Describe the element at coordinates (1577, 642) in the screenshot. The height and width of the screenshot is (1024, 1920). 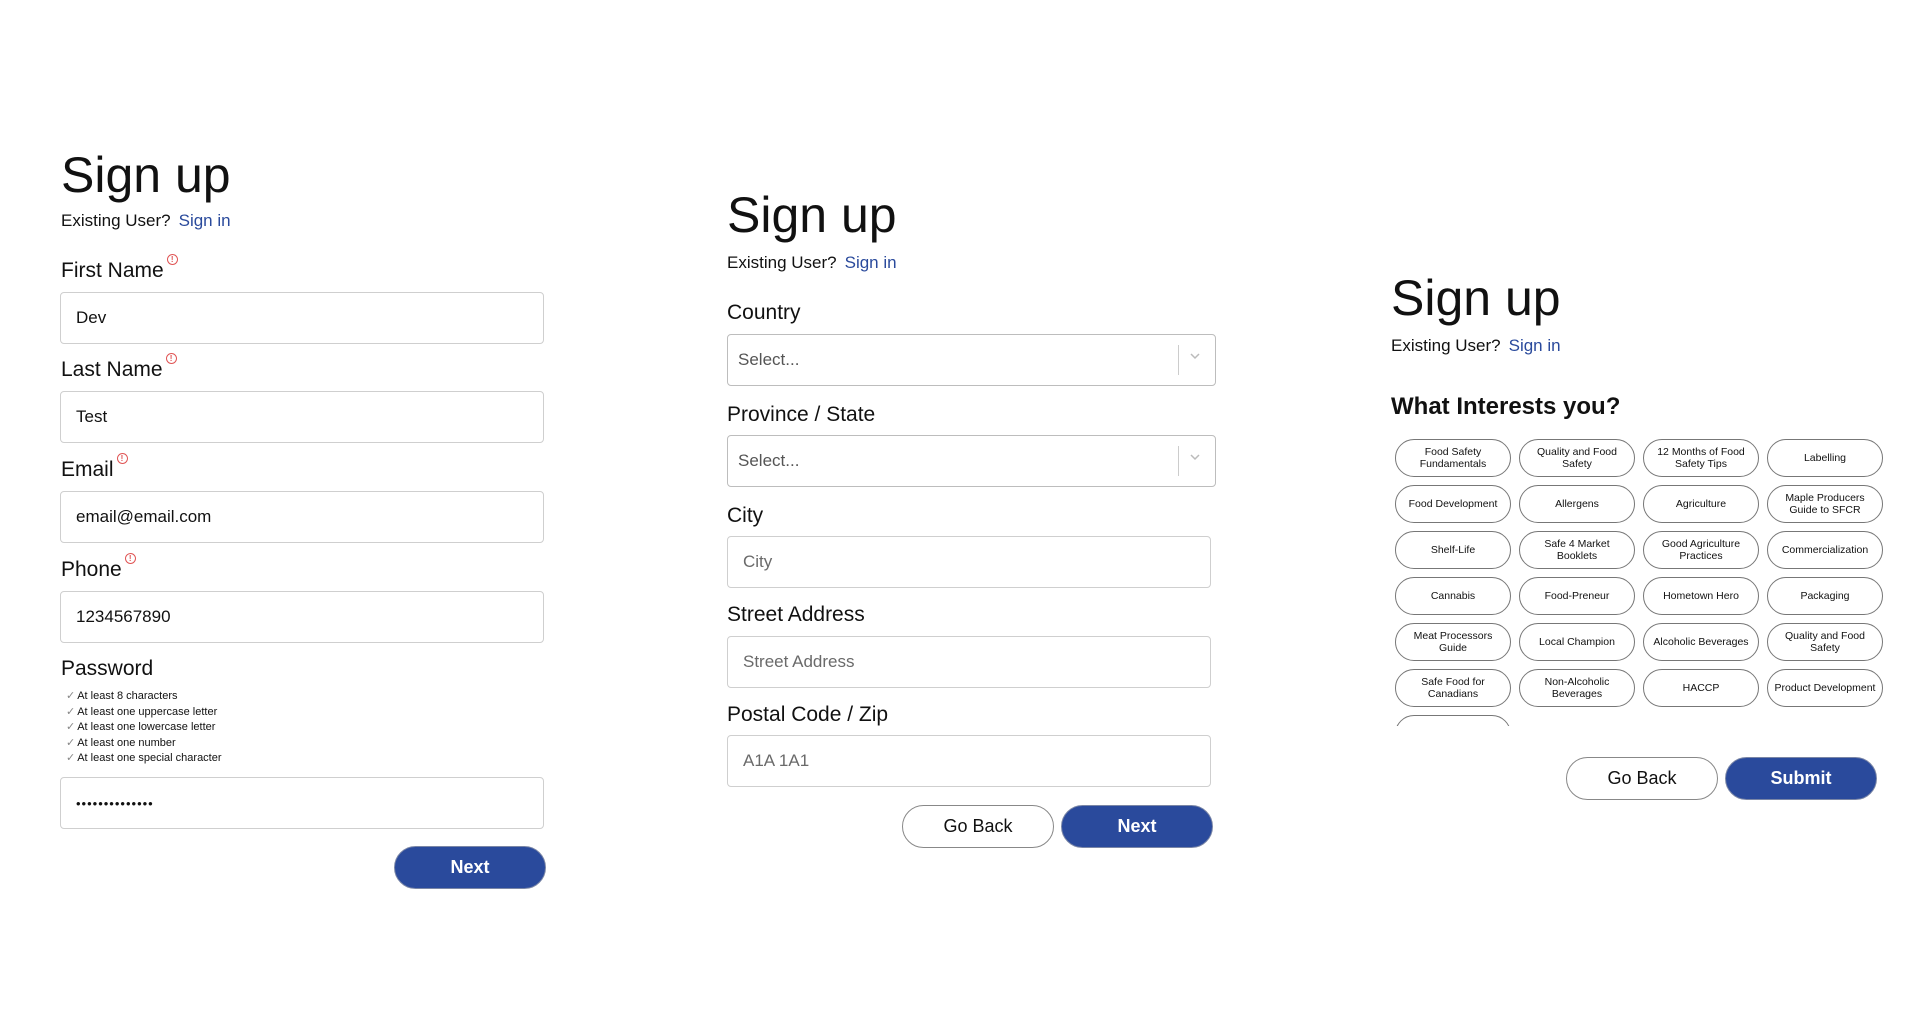
I see `interest-chip: Local Champion` at that location.